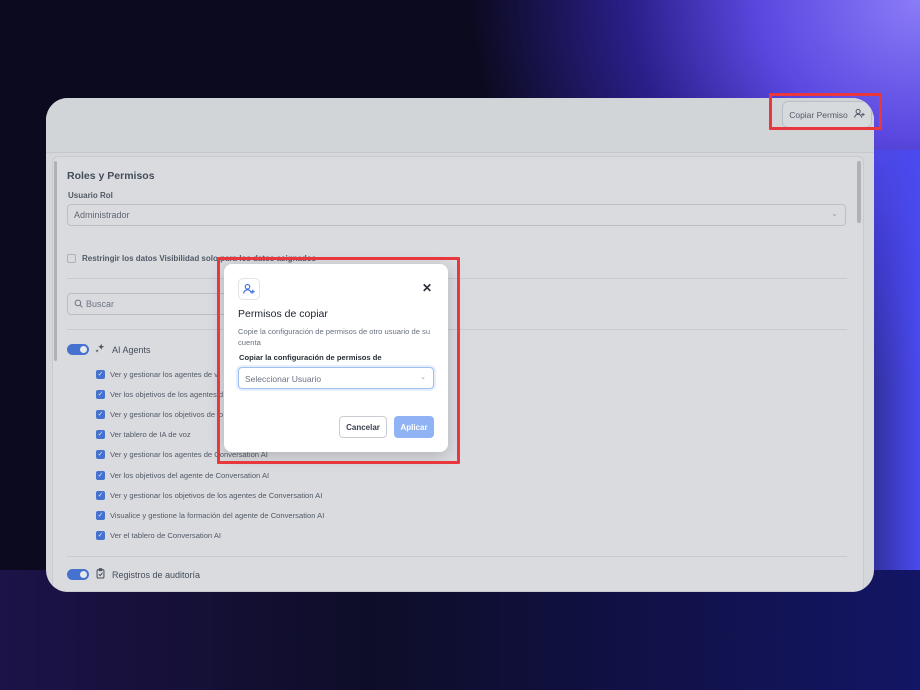 The image size is (920, 690). What do you see at coordinates (423, 377) in the screenshot?
I see `chevron-down-icon: ⌄` at bounding box center [423, 377].